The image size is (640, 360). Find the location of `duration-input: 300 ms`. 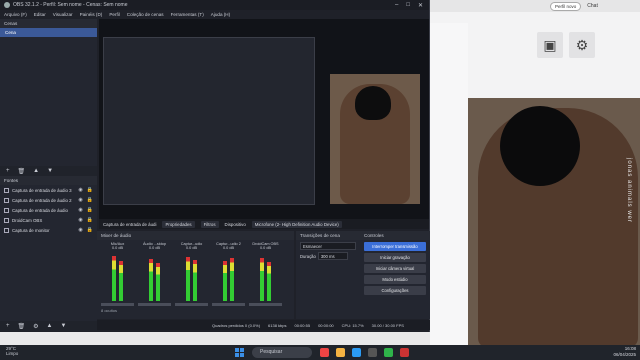

duration-input: 300 ms is located at coordinates (332, 256).